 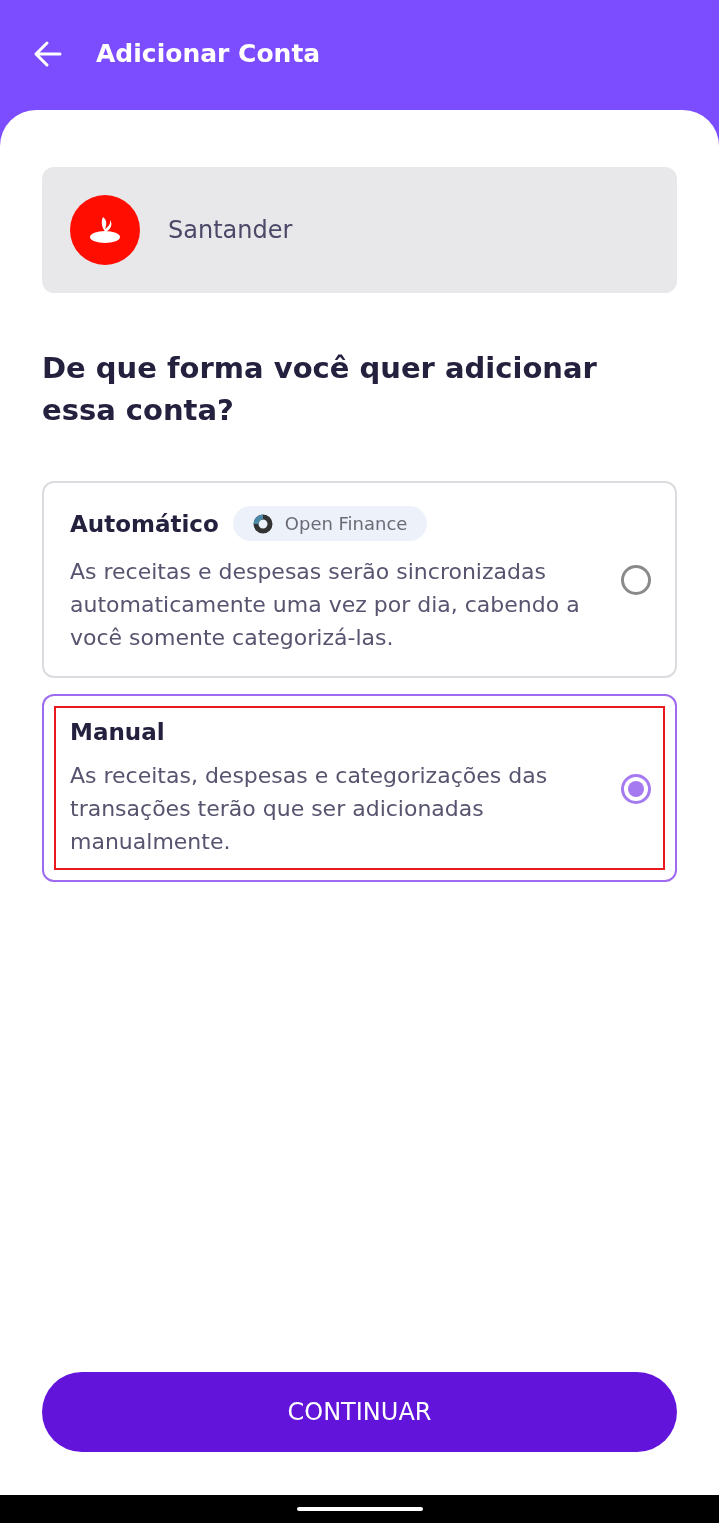 I want to click on option-title: Manual, so click(x=117, y=732).